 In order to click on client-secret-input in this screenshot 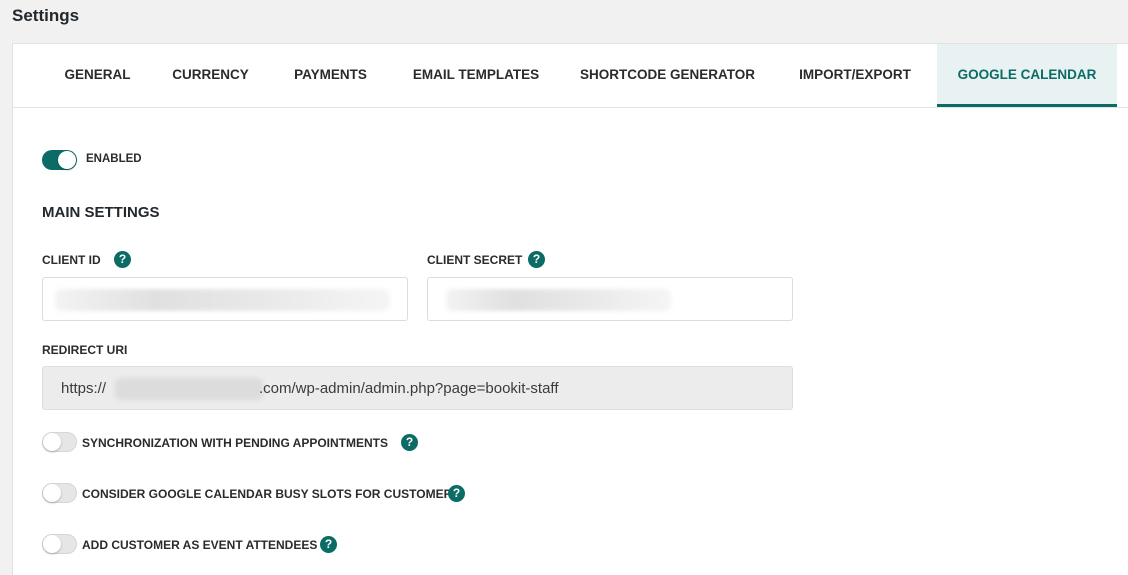, I will do `click(610, 299)`.